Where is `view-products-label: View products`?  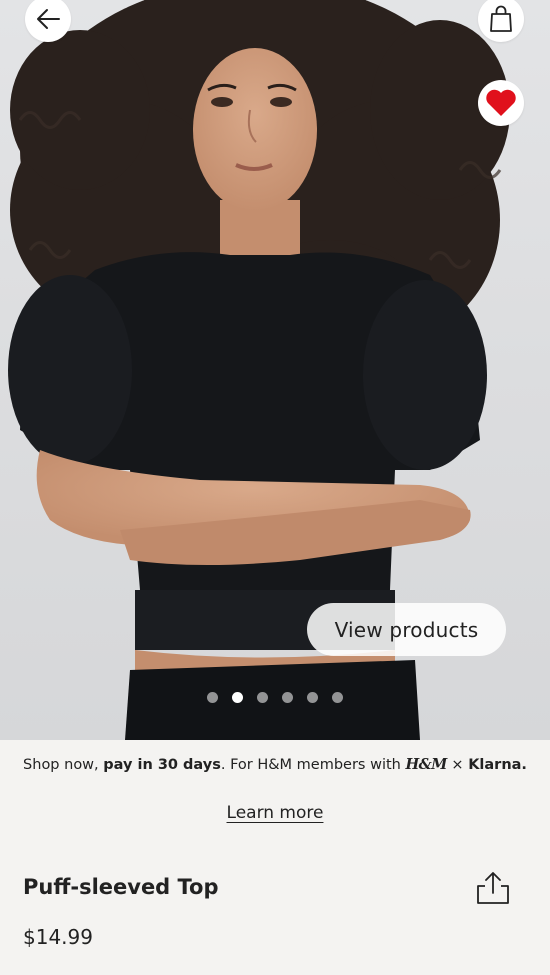 view-products-label: View products is located at coordinates (406, 629).